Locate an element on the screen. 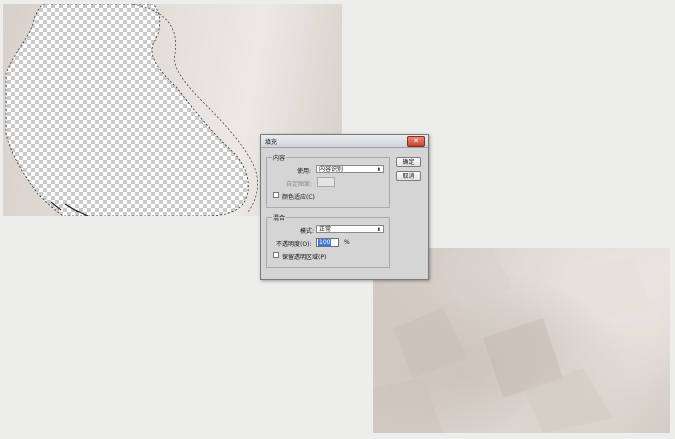 Image resolution: width=675 pixels, height=439 pixels. content-group-label: 内容 is located at coordinates (279, 157).